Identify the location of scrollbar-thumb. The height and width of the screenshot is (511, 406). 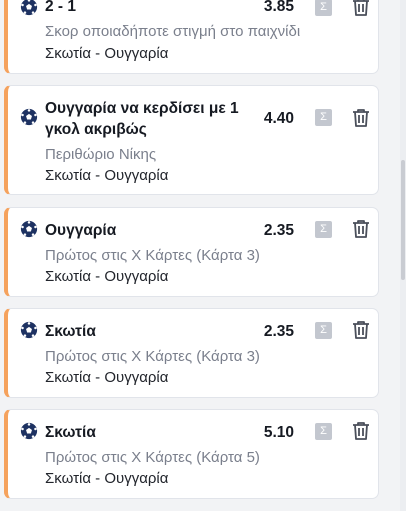
(403, 220).